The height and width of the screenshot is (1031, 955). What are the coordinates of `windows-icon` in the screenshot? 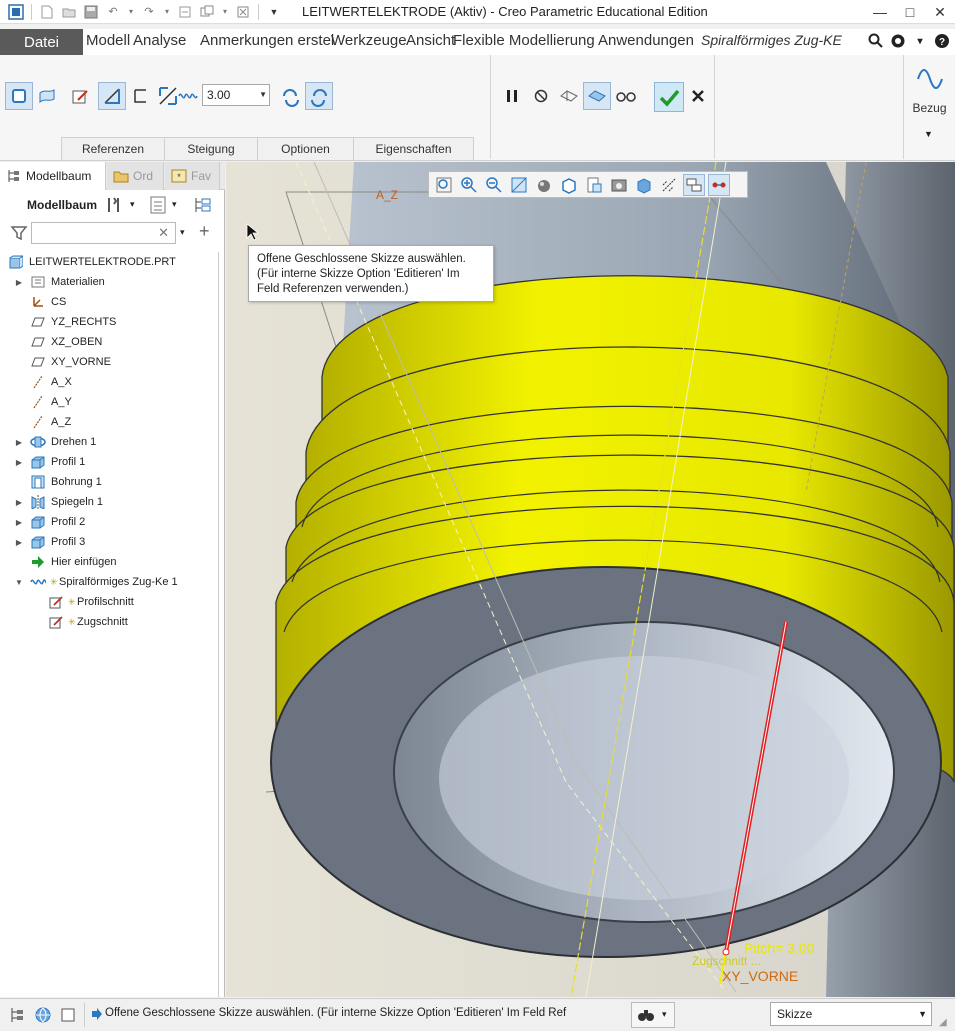 It's located at (207, 12).